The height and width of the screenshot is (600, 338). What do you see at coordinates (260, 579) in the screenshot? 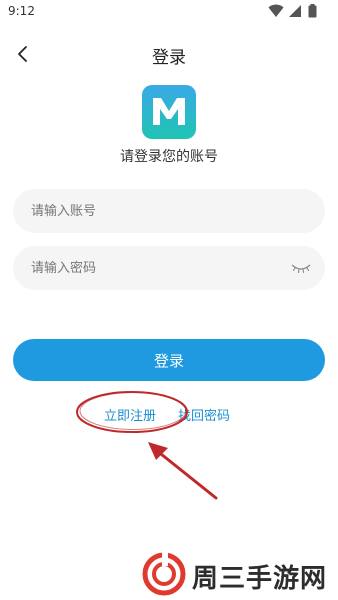
I see `watermark-text: 周三手游网` at bounding box center [260, 579].